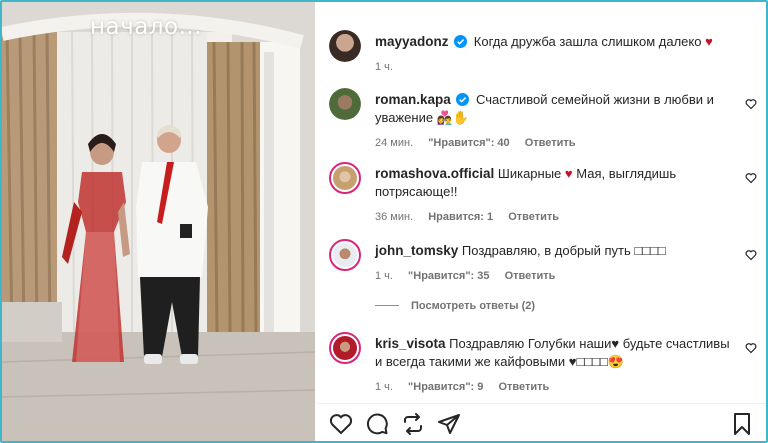 The width and height of the screenshot is (768, 443). I want to click on author-username: mayyadonz, so click(412, 41).